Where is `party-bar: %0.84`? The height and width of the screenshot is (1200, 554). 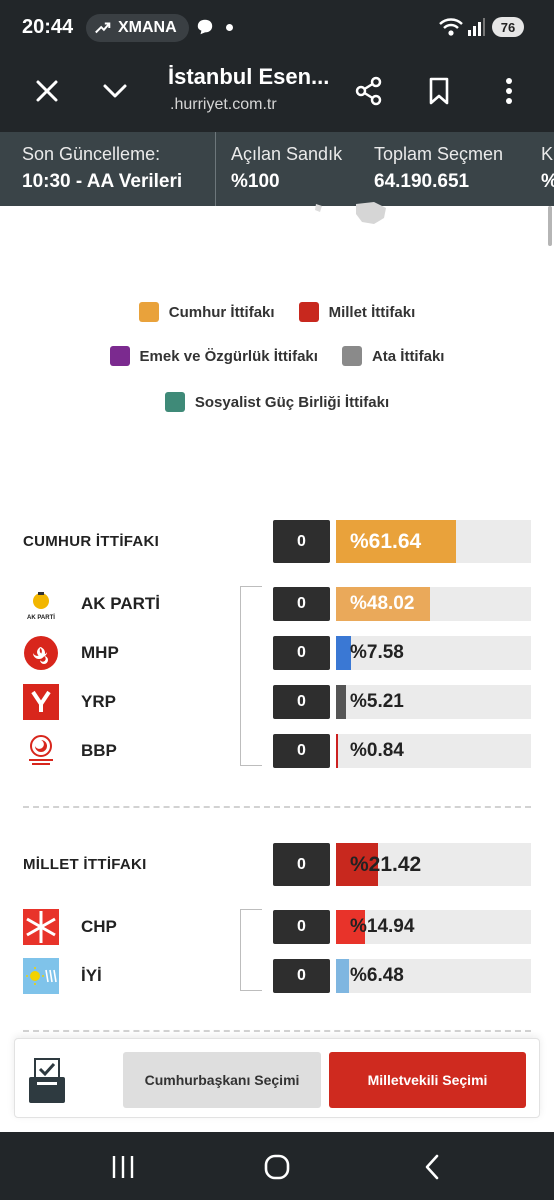
party-bar: %0.84 is located at coordinates (433, 751).